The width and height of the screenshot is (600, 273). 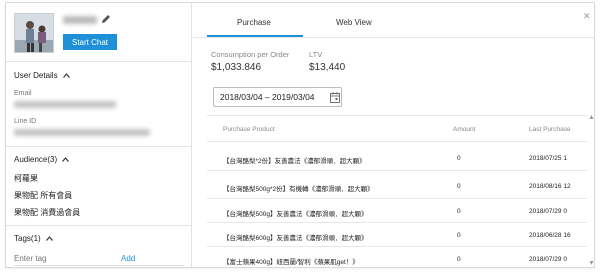 What do you see at coordinates (90, 42) in the screenshot?
I see `start-chat-button: Start Chat` at bounding box center [90, 42].